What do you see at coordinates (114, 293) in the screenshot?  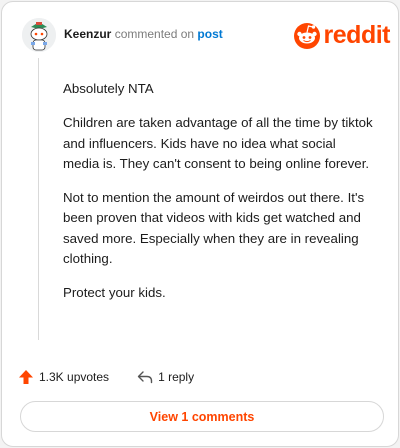 I see `comment-paragraph: Protect your kids.` at bounding box center [114, 293].